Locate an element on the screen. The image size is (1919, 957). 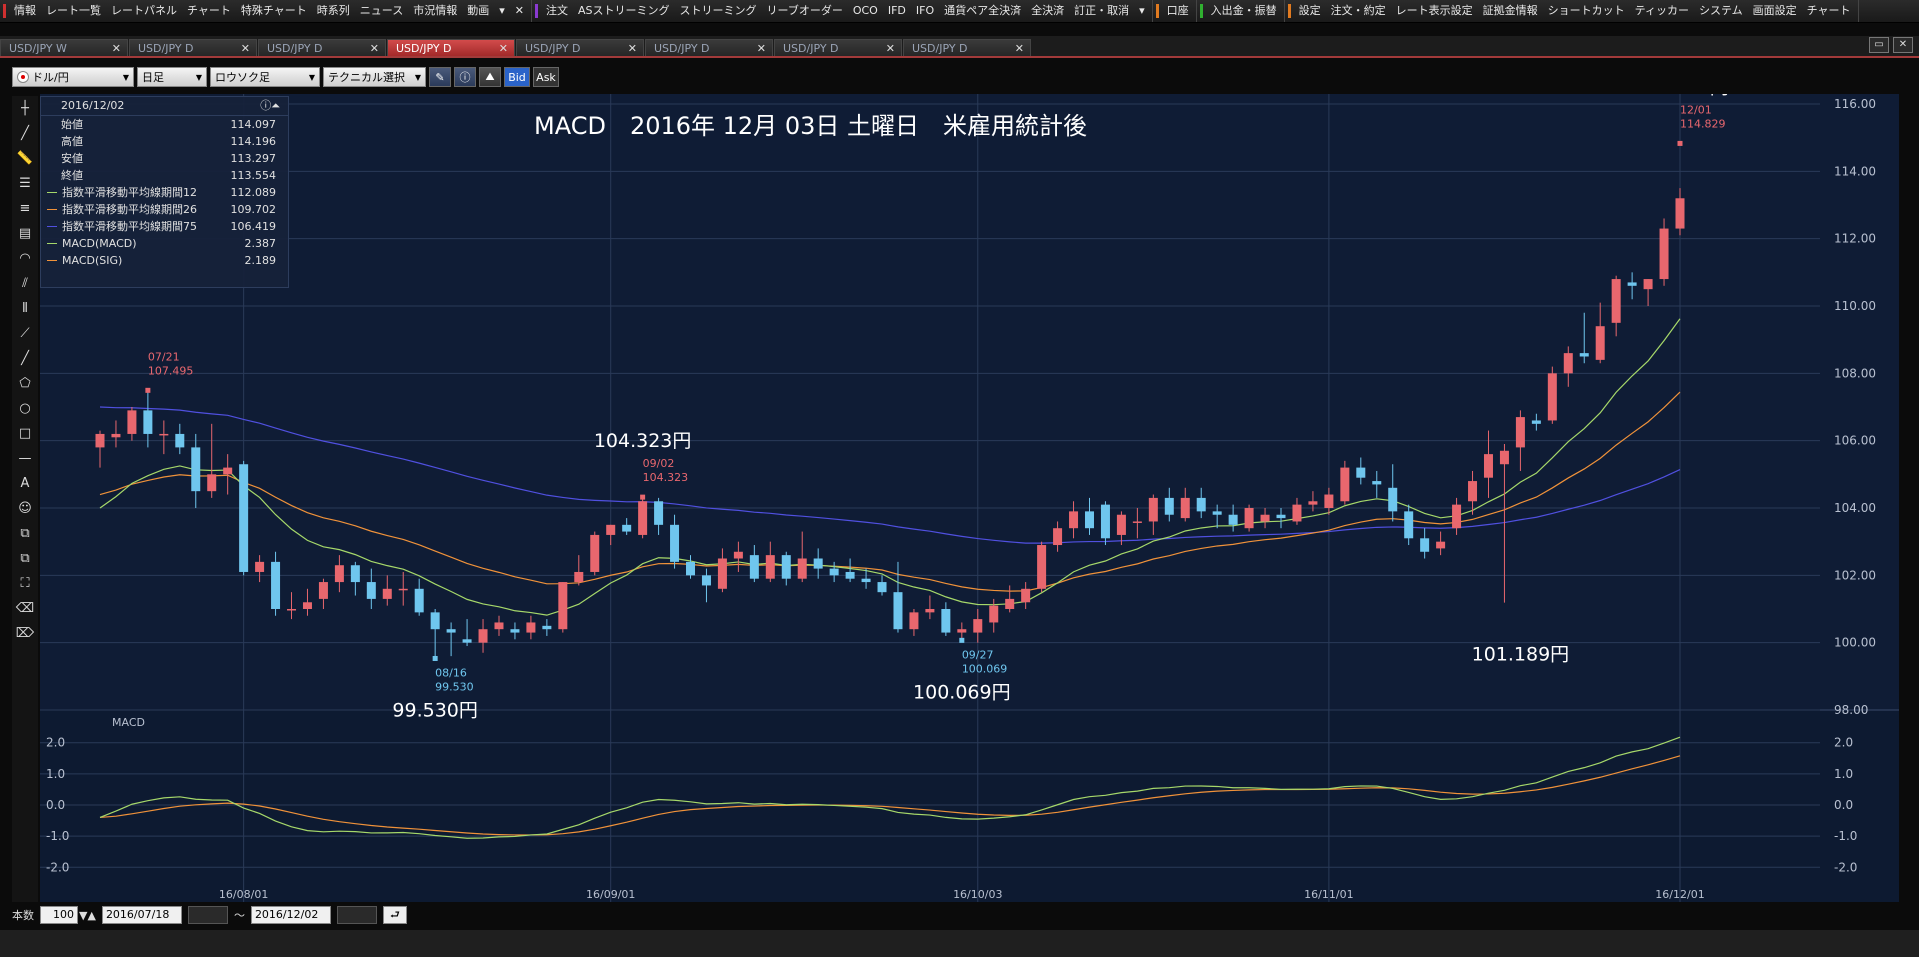
menu-item: ニュース is located at coordinates (381, 11).